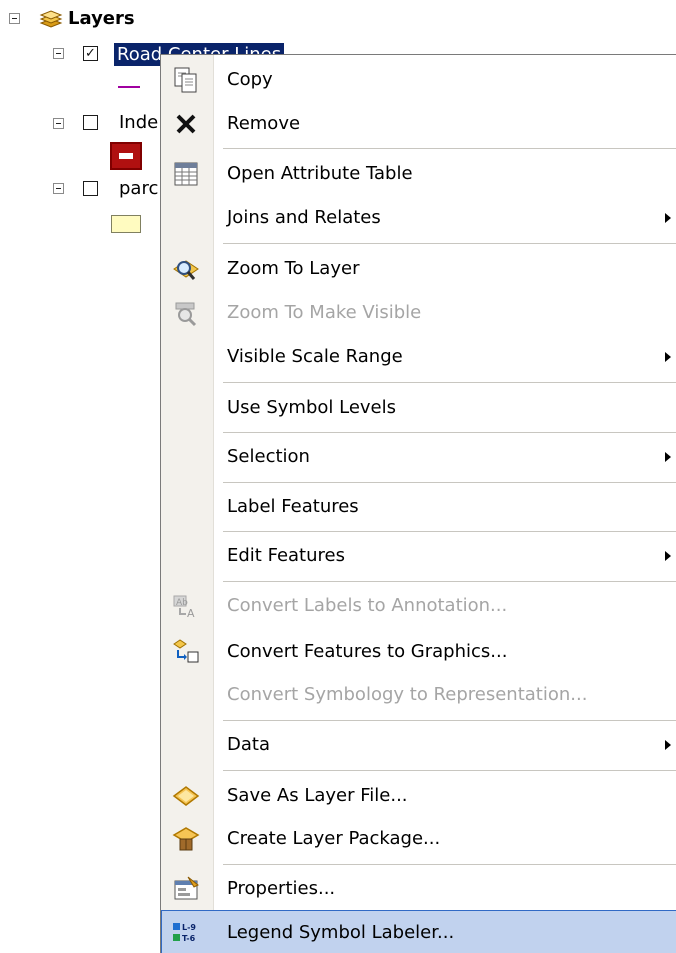  Describe the element at coordinates (101, 18) in the screenshot. I see `toc-root-label: Layers` at that location.